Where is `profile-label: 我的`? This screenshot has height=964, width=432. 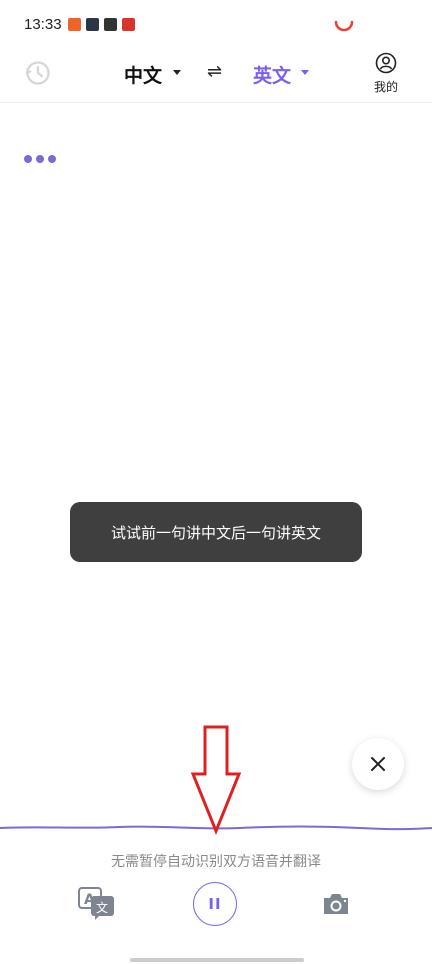 profile-label: 我的 is located at coordinates (385, 87).